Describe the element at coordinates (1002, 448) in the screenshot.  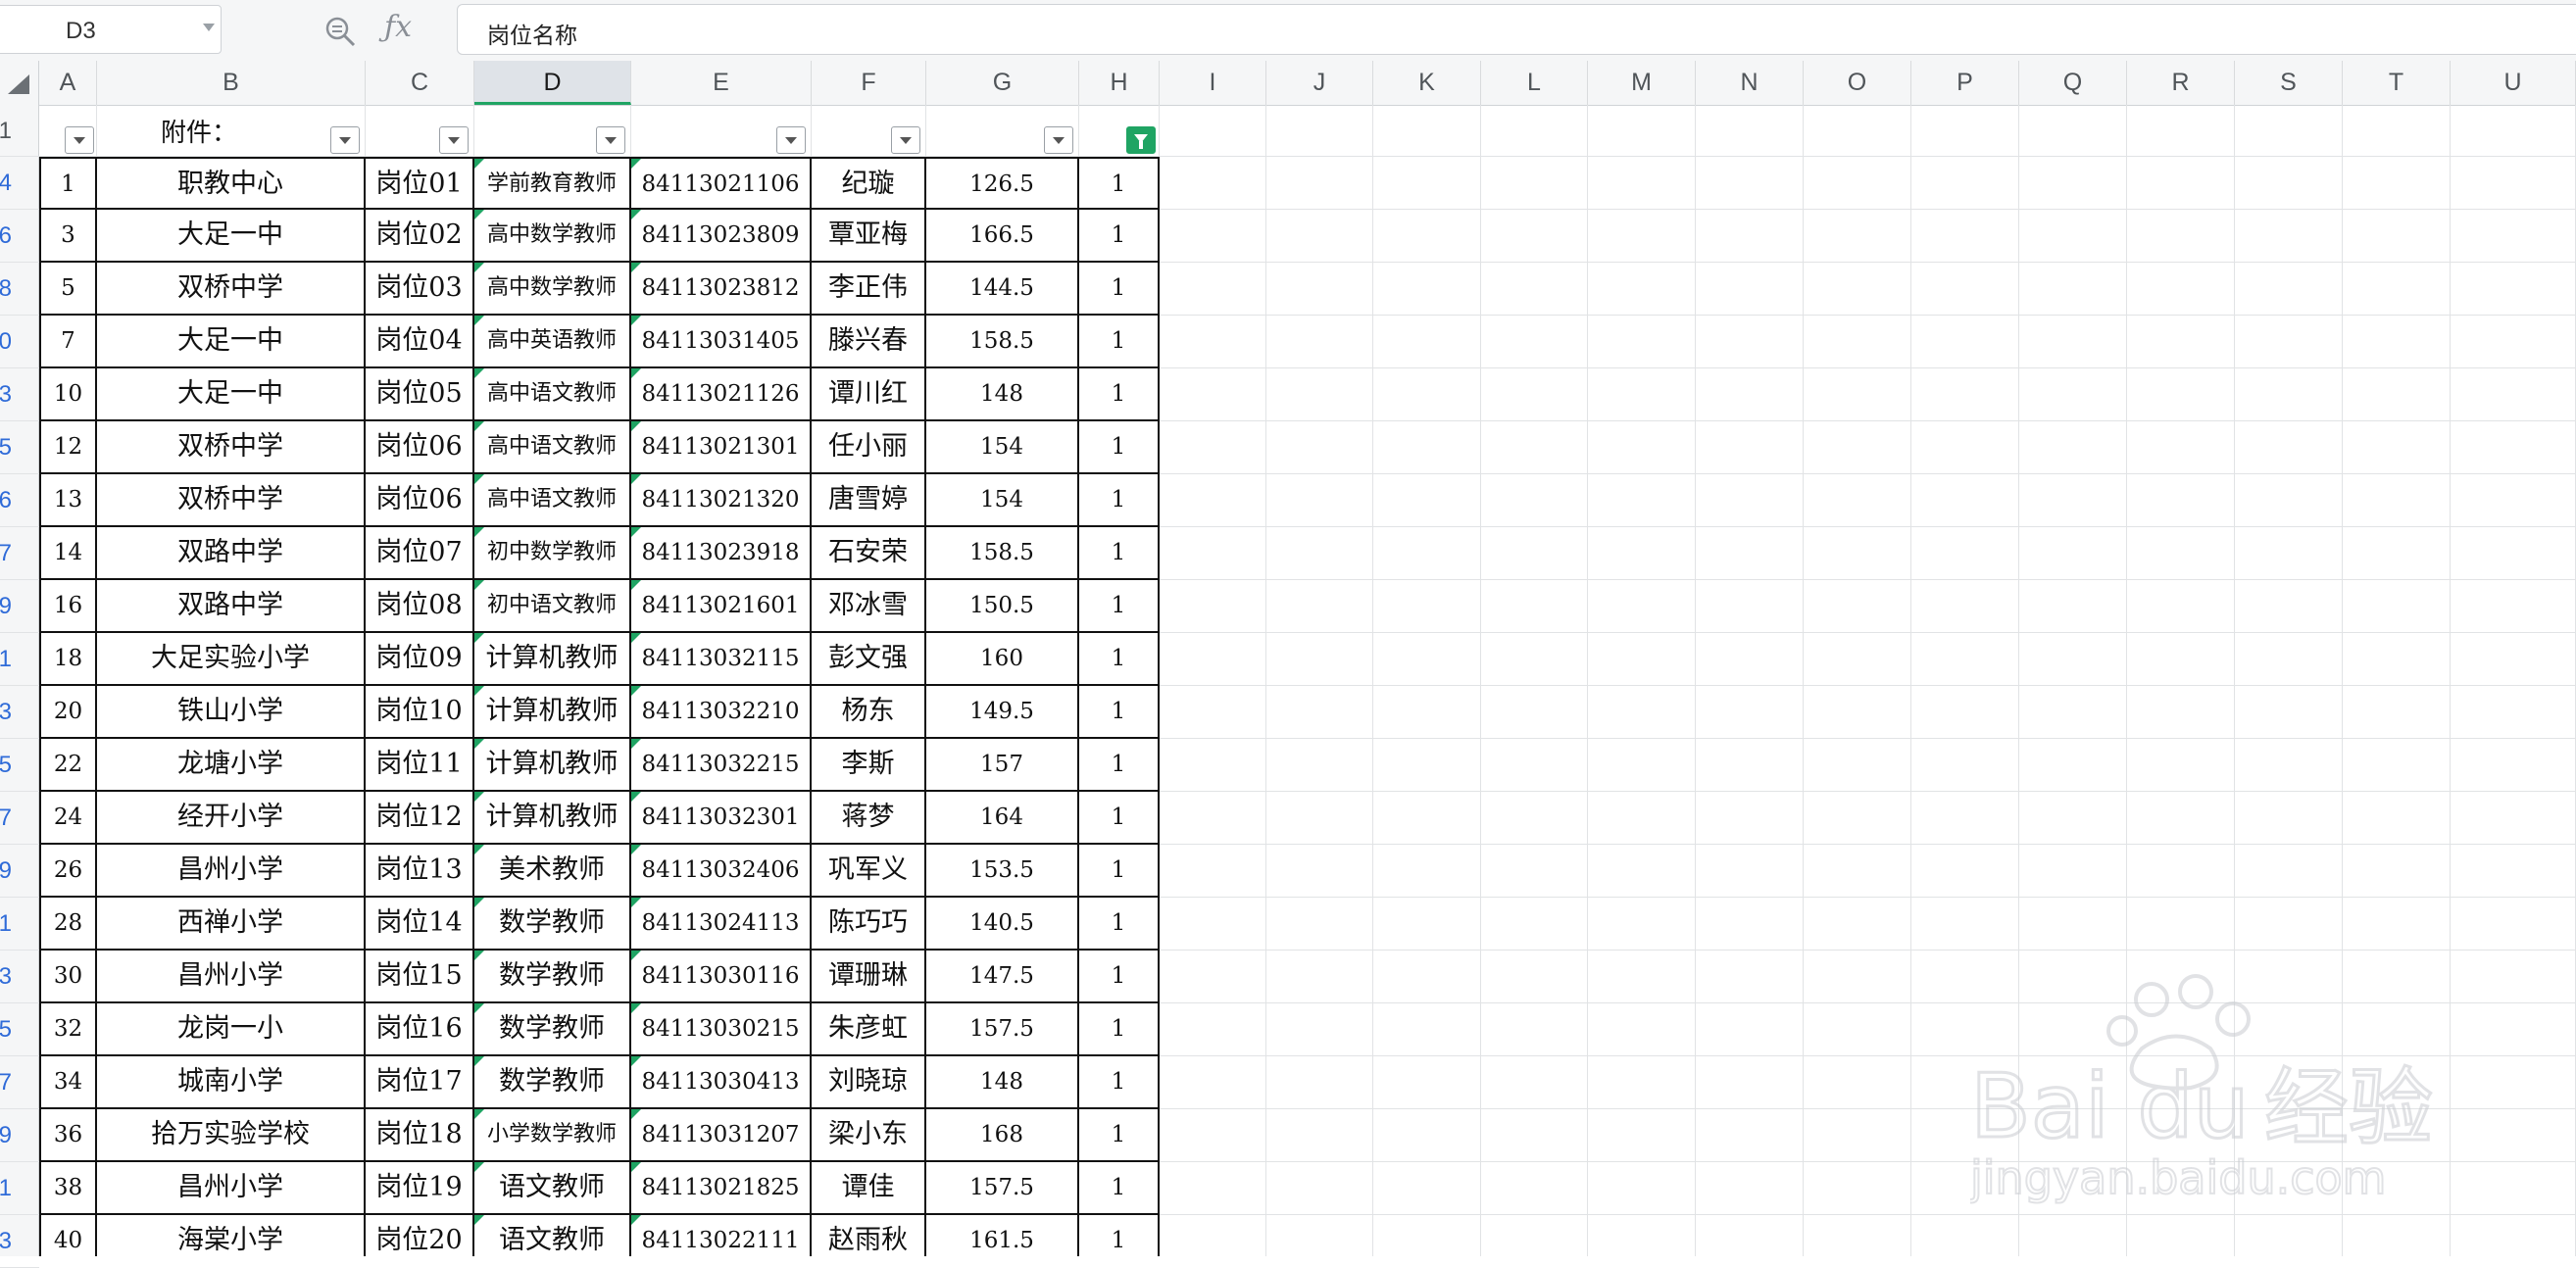
I see `score-cell: 154` at that location.